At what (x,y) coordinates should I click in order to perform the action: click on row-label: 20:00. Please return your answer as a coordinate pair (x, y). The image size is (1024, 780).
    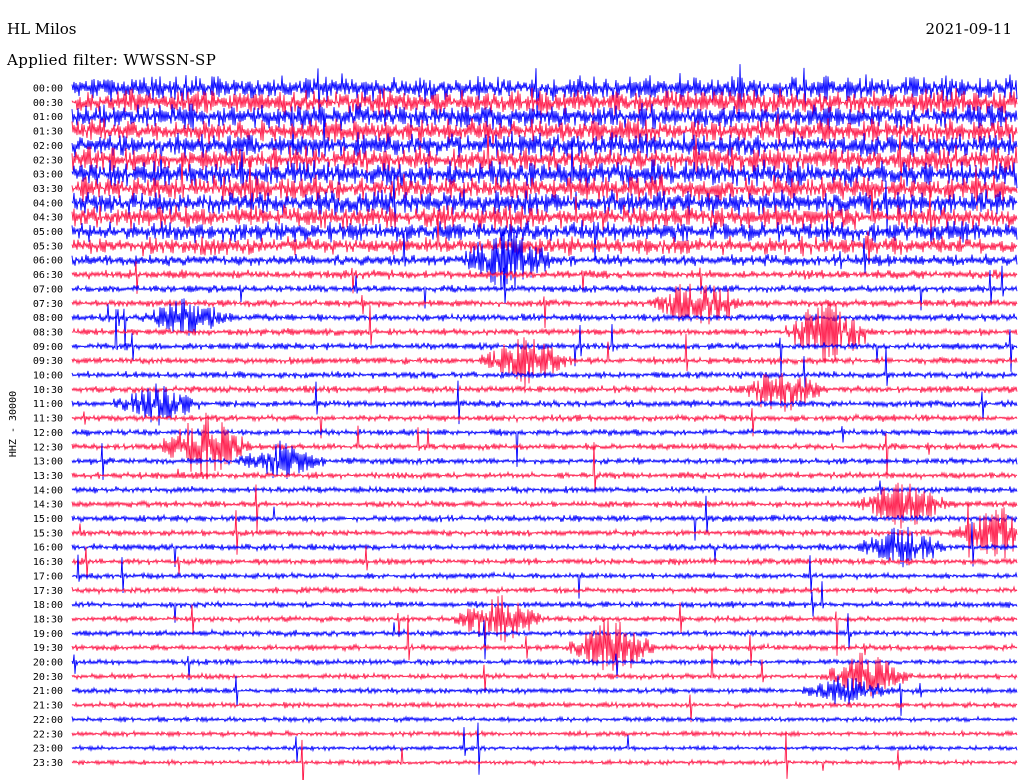
    Looking at the image, I should click on (48, 663).